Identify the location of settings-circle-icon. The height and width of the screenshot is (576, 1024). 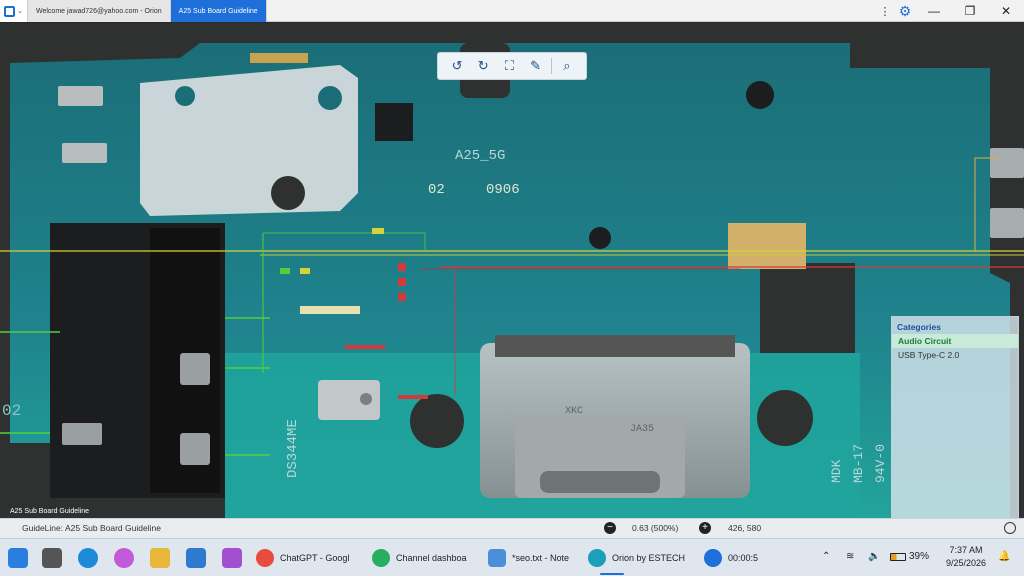
(1010, 528).